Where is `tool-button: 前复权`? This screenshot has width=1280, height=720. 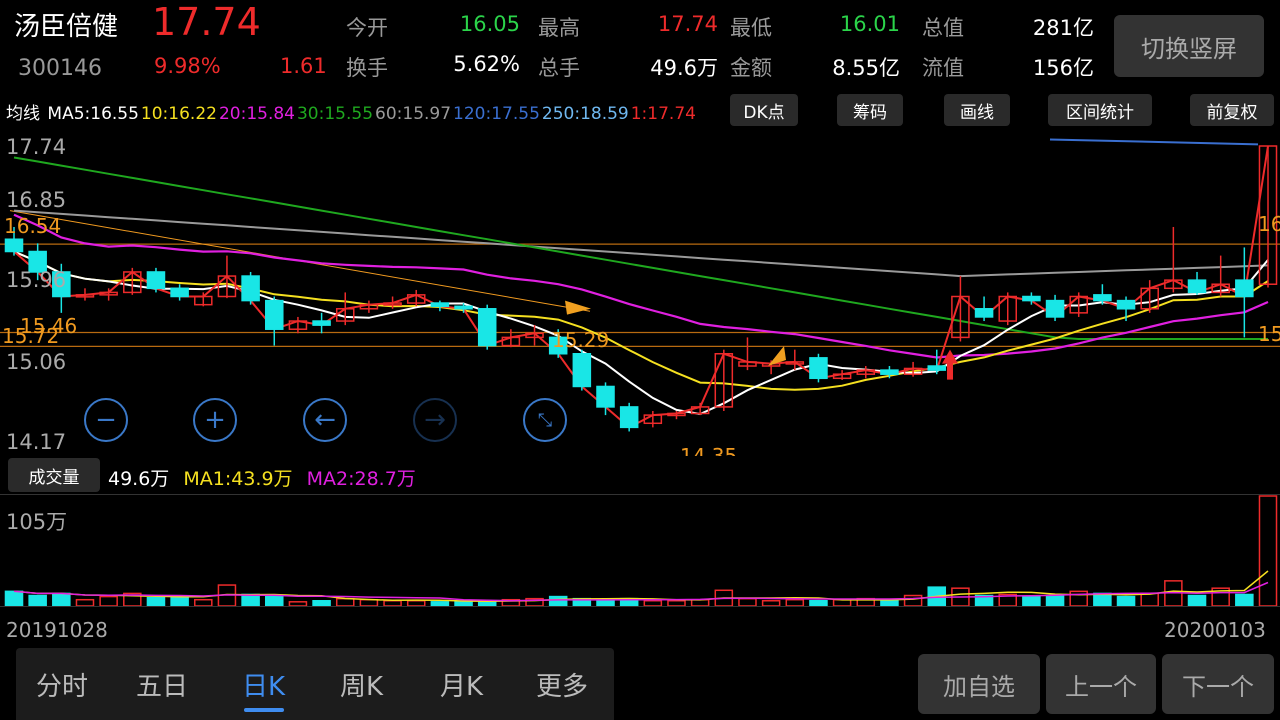
tool-button: 前复权 is located at coordinates (1232, 110).